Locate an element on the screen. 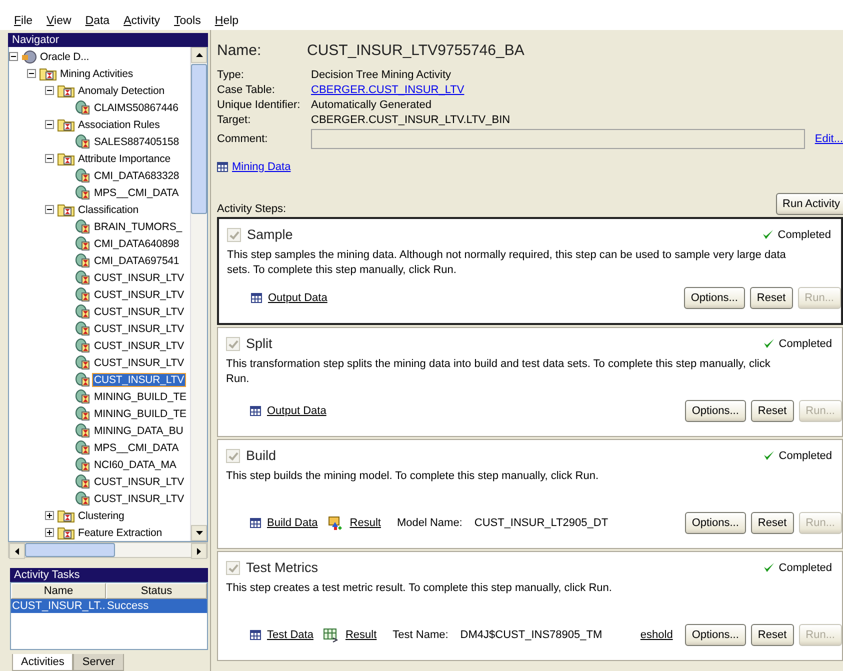 The height and width of the screenshot is (671, 843). menu-item: Help is located at coordinates (226, 21).